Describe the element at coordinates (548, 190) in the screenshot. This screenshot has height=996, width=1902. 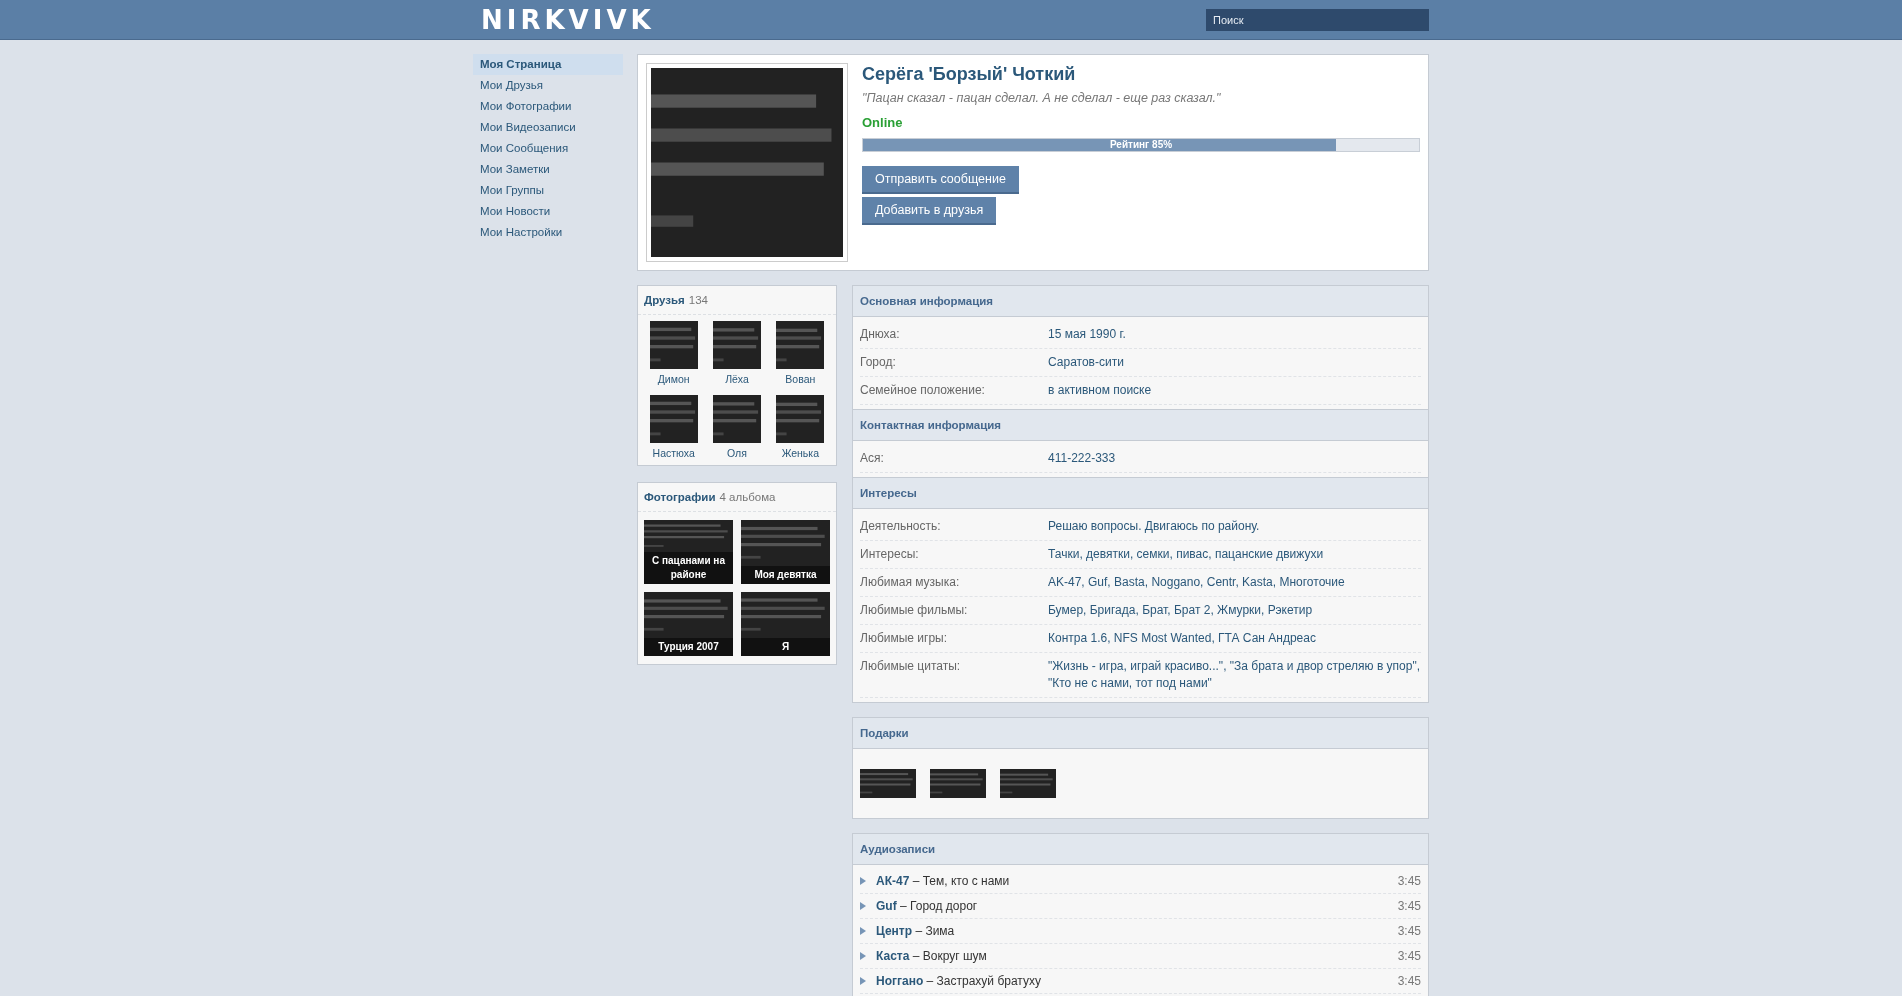
I see `sidebar-item: Мои Группы` at that location.